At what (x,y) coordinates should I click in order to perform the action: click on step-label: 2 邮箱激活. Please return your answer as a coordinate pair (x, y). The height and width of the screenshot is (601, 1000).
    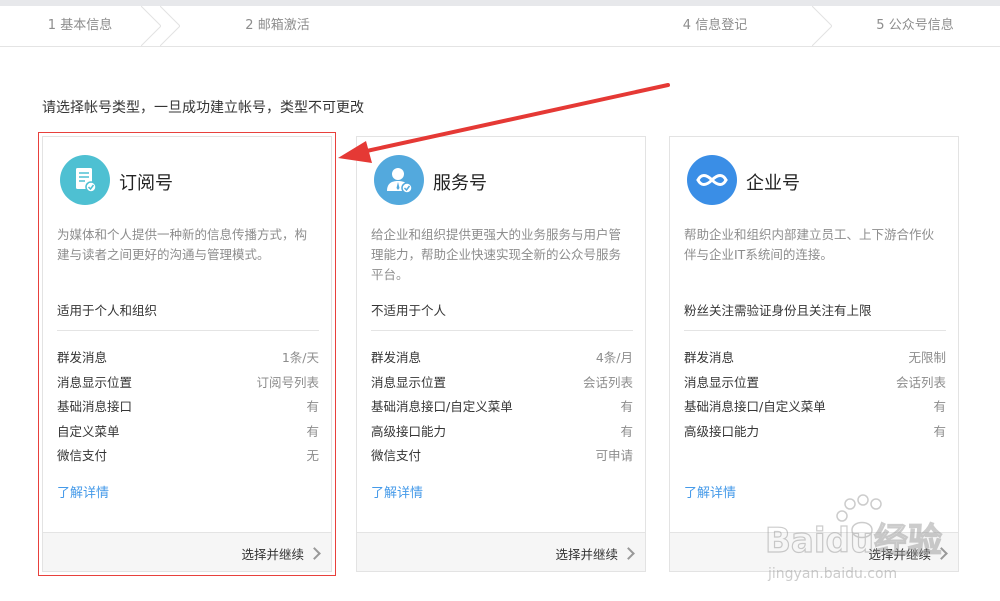
    Looking at the image, I should click on (277, 25).